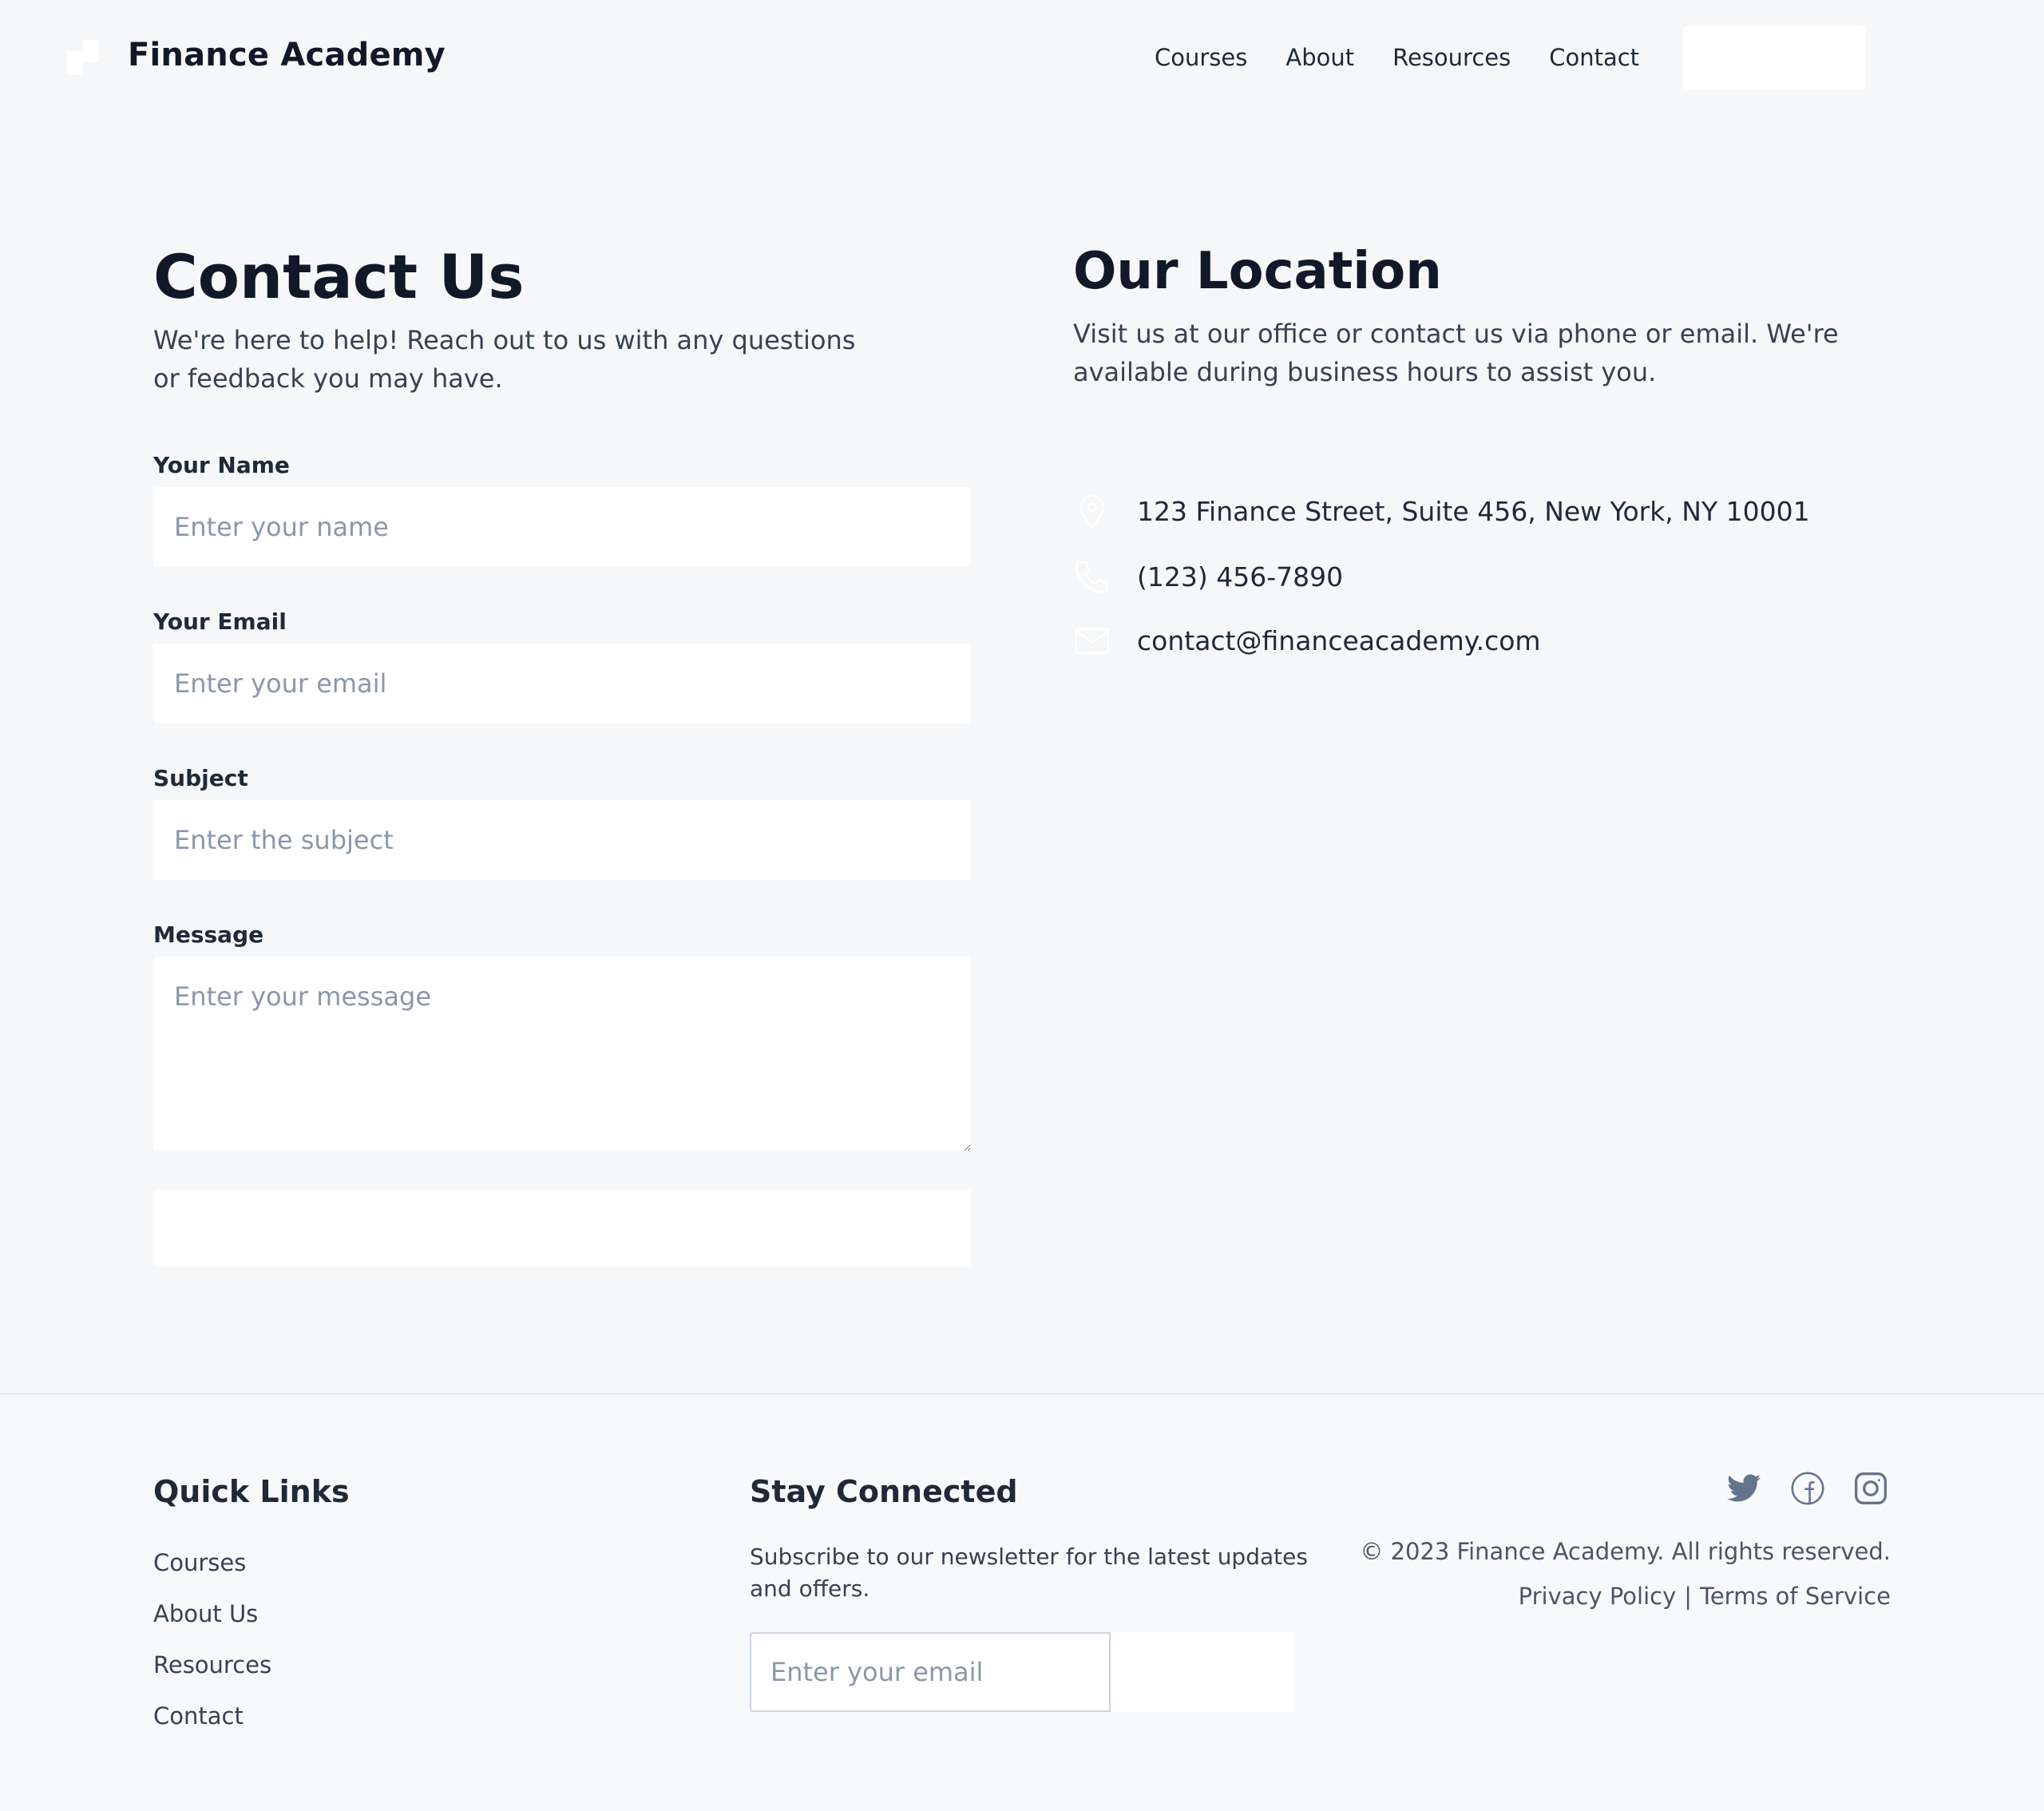  Describe the element at coordinates (339, 276) in the screenshot. I see `page-title: Contact Us` at that location.